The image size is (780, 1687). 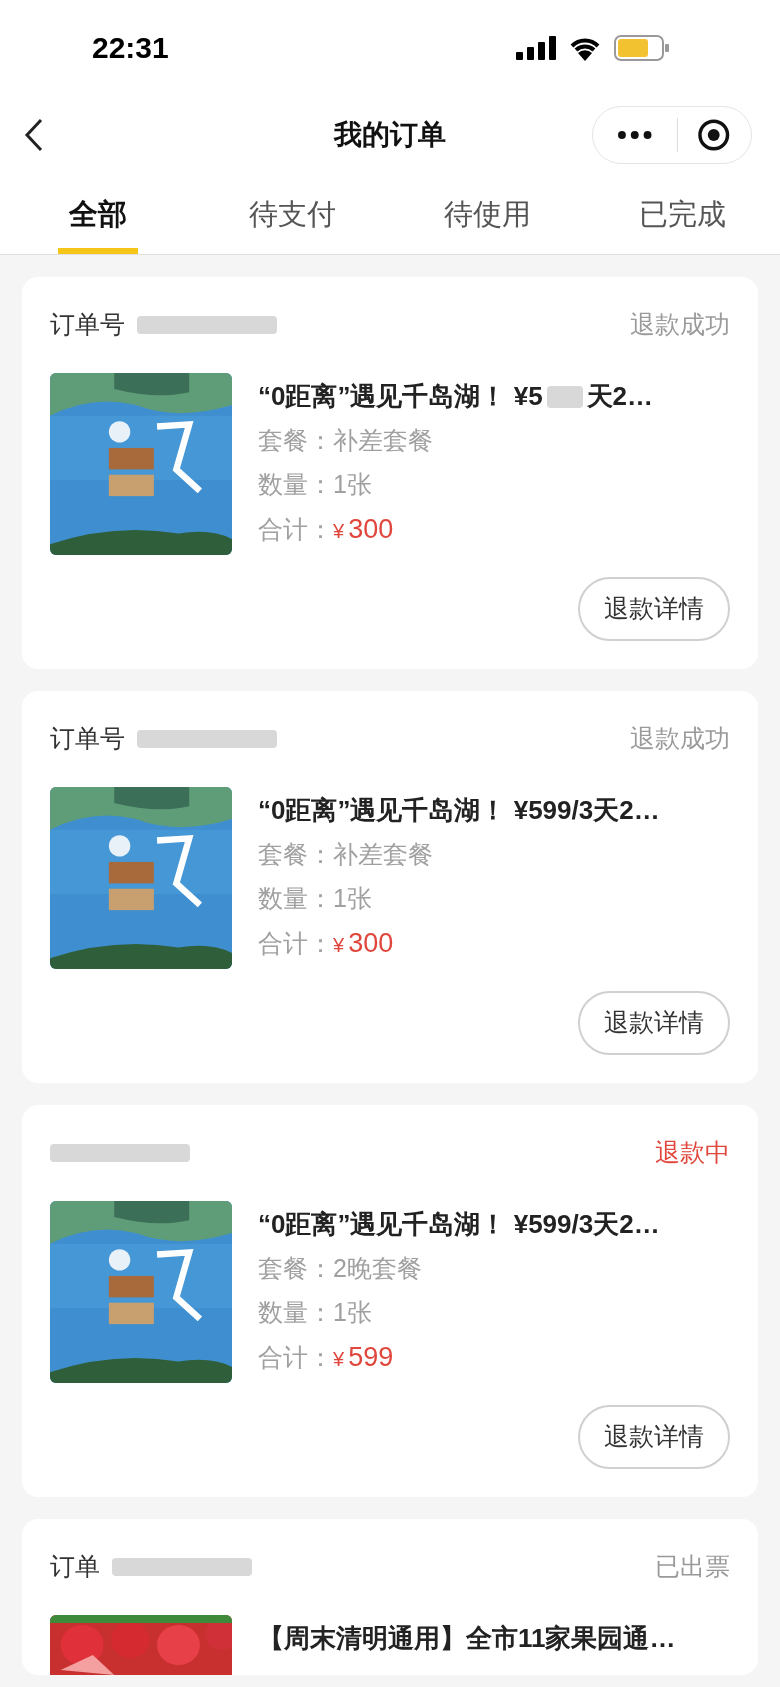 I want to click on order-status: 退款中, so click(x=692, y=1153).